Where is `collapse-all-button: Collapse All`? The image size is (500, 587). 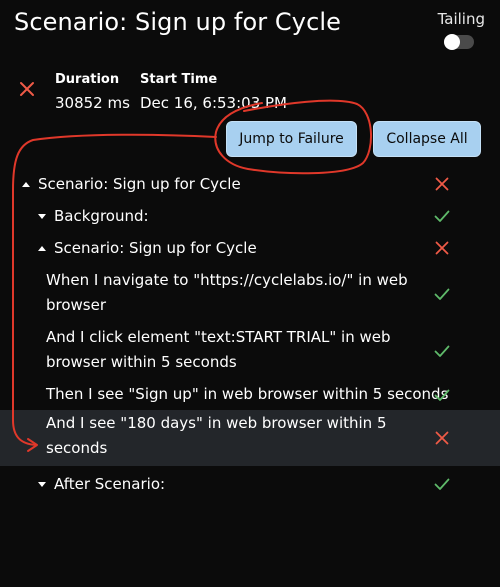 collapse-all-button: Collapse All is located at coordinates (427, 139).